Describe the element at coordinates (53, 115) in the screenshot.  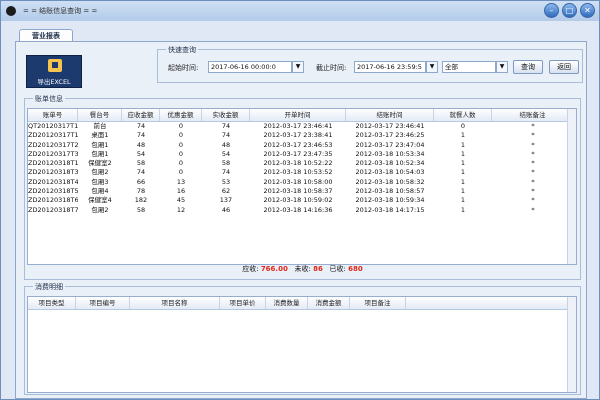
I see `col-bill-no: 账单号` at that location.